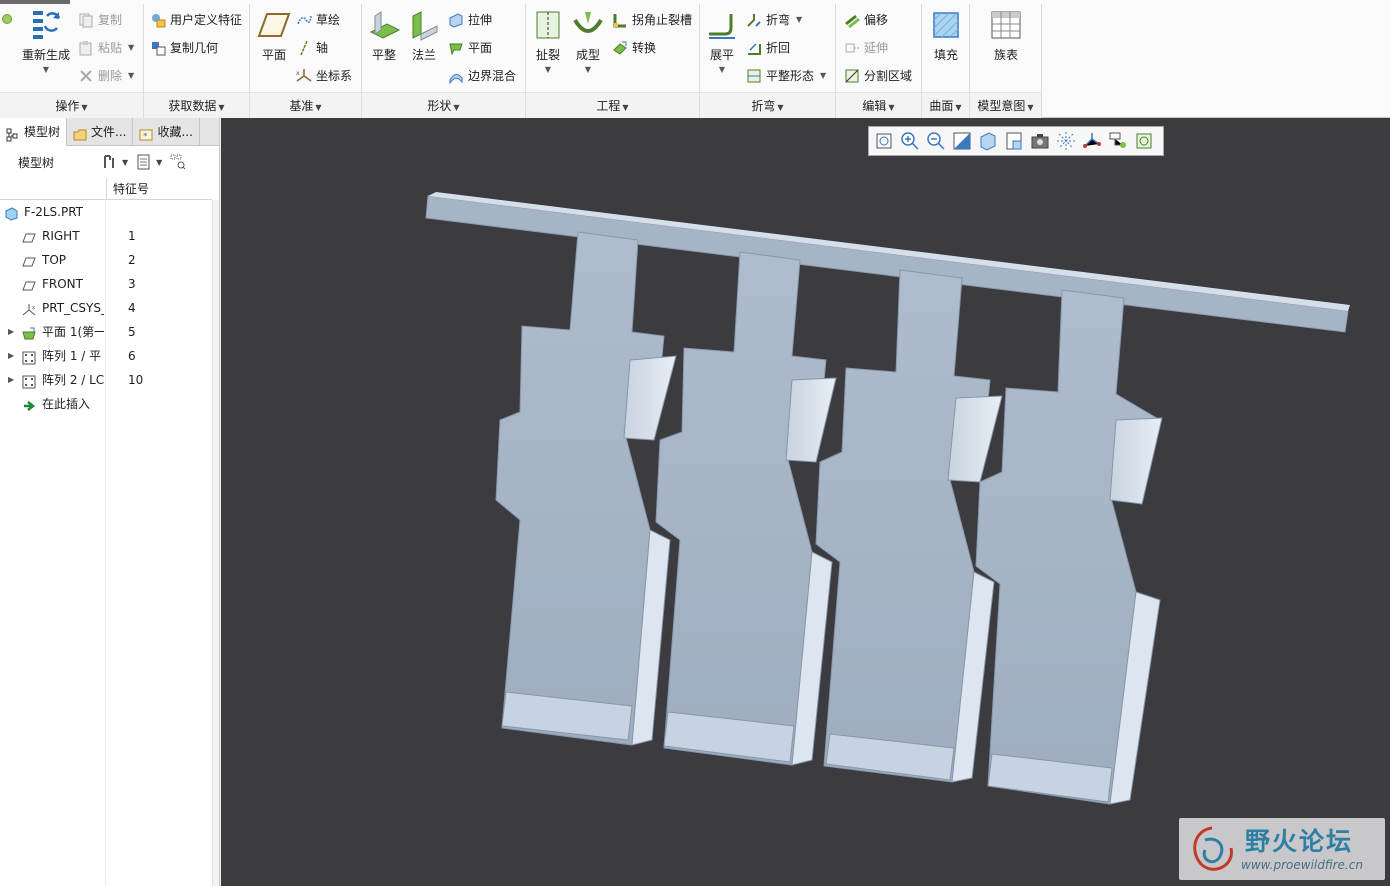  Describe the element at coordinates (588, 41) in the screenshot. I see `form-button: 成型 ▼` at that location.